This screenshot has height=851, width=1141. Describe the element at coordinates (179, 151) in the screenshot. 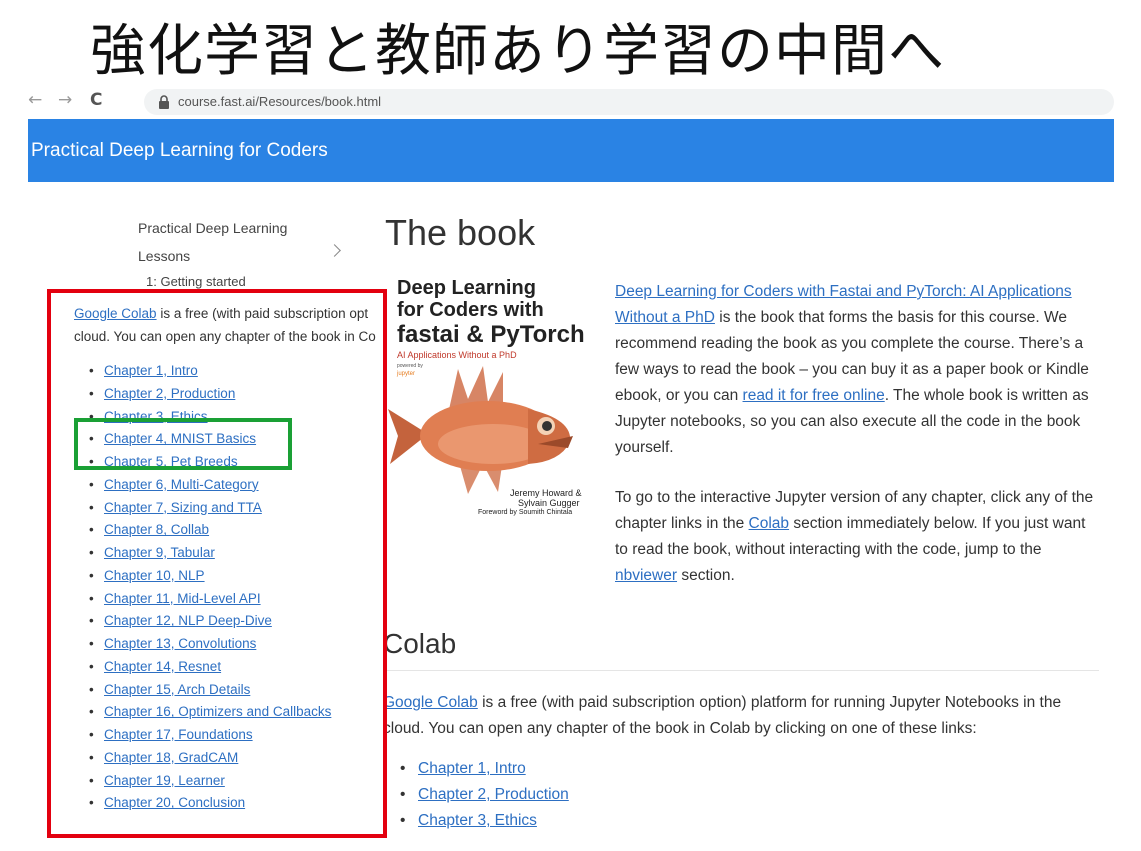

I see `site-title-link: Practical Deep Learning for Coders` at that location.